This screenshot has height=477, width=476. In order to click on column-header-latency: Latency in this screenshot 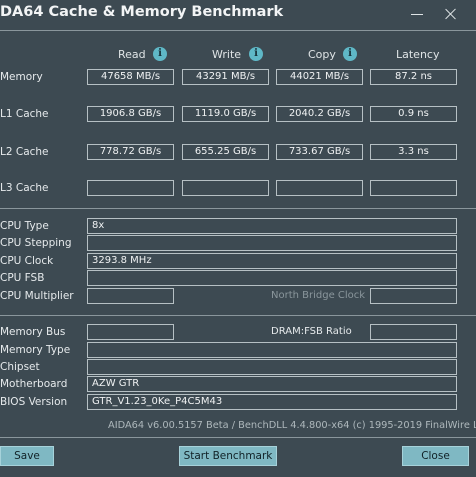, I will do `click(418, 54)`.